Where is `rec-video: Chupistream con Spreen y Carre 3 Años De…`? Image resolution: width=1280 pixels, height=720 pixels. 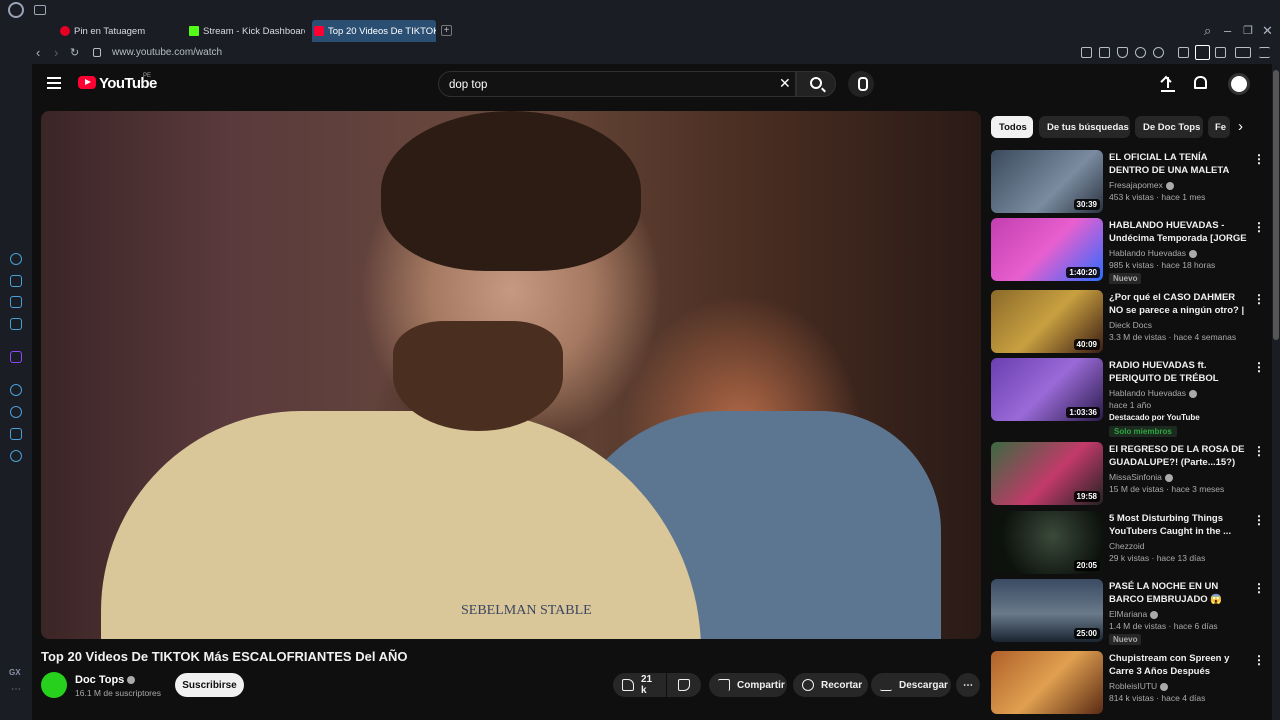
rec-video: Chupistream con Spreen y Carre 3 Años De… is located at coordinates (1128, 684).